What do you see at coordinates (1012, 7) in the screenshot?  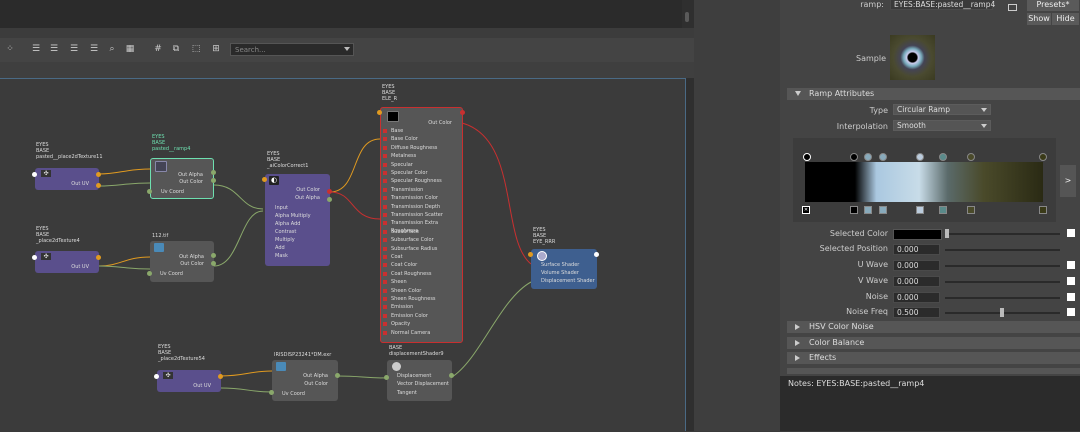 I see `focus-icon` at bounding box center [1012, 7].